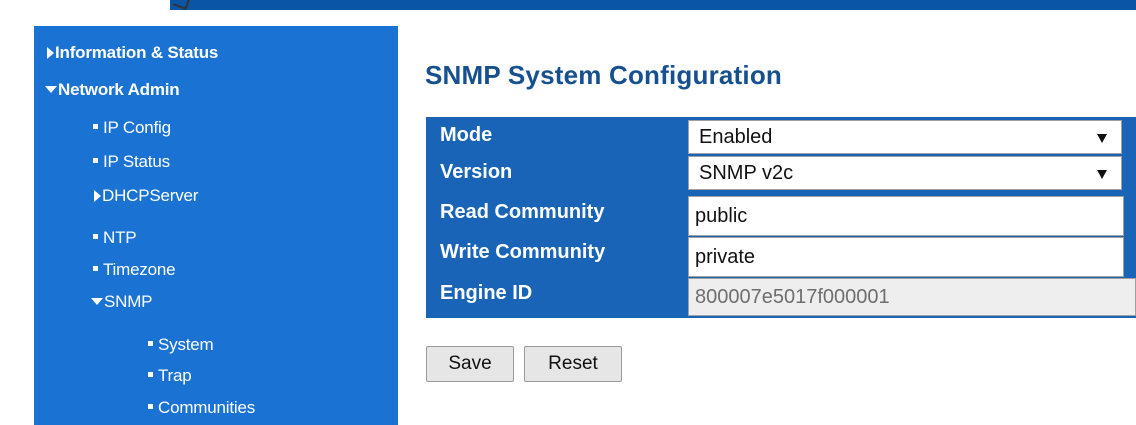  I want to click on engine-id-field: 800007e5017f000001, so click(912, 297).